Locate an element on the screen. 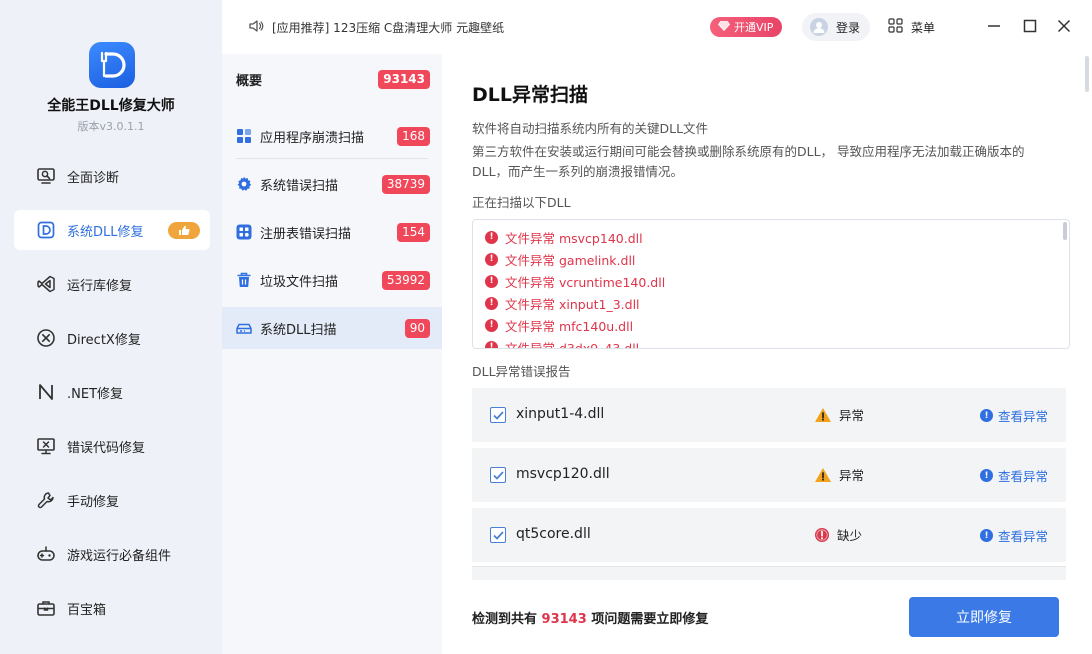 This screenshot has width=1092, height=654. scan-log-item: ! 文件异常 vcruntime140.dll is located at coordinates (575, 281).